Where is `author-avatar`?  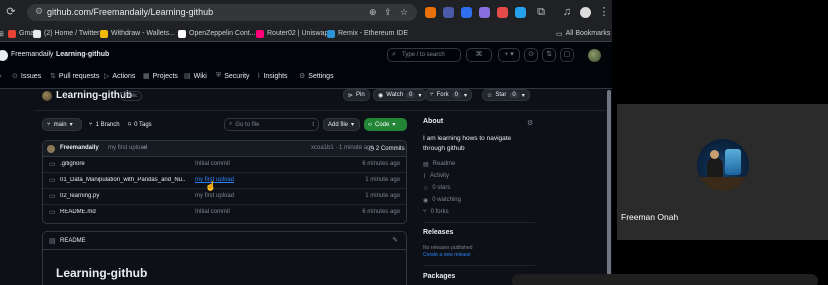
author-avatar is located at coordinates (51, 149).